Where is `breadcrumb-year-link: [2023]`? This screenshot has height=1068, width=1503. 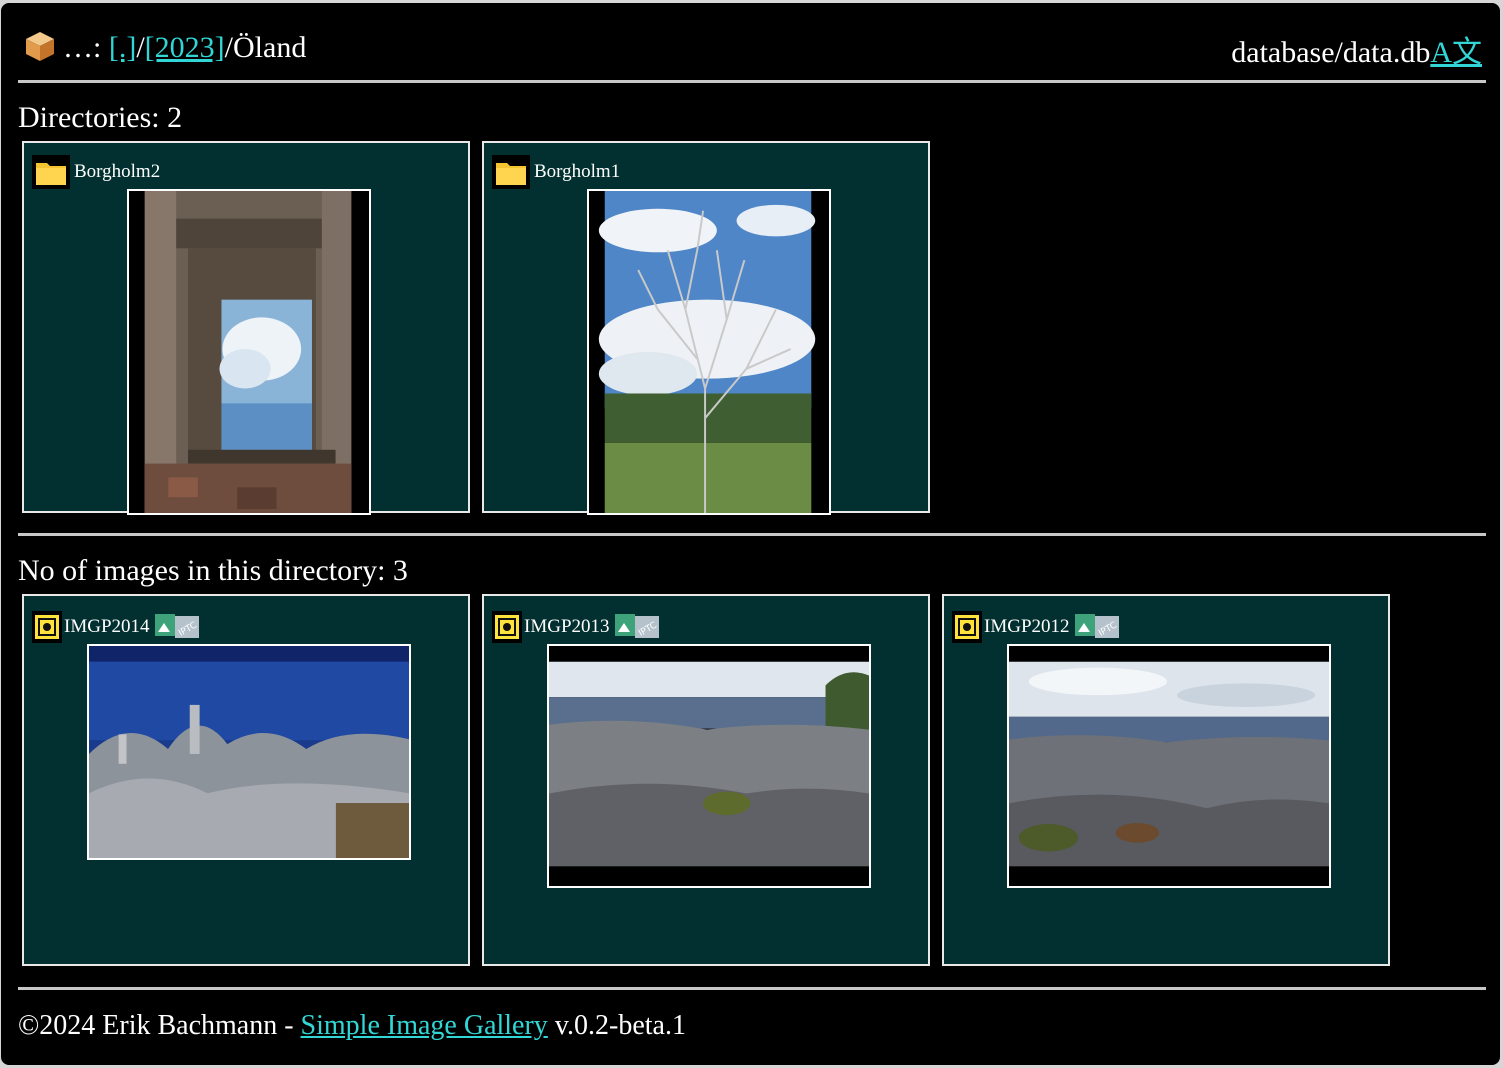 breadcrumb-year-link: [2023] is located at coordinates (185, 47).